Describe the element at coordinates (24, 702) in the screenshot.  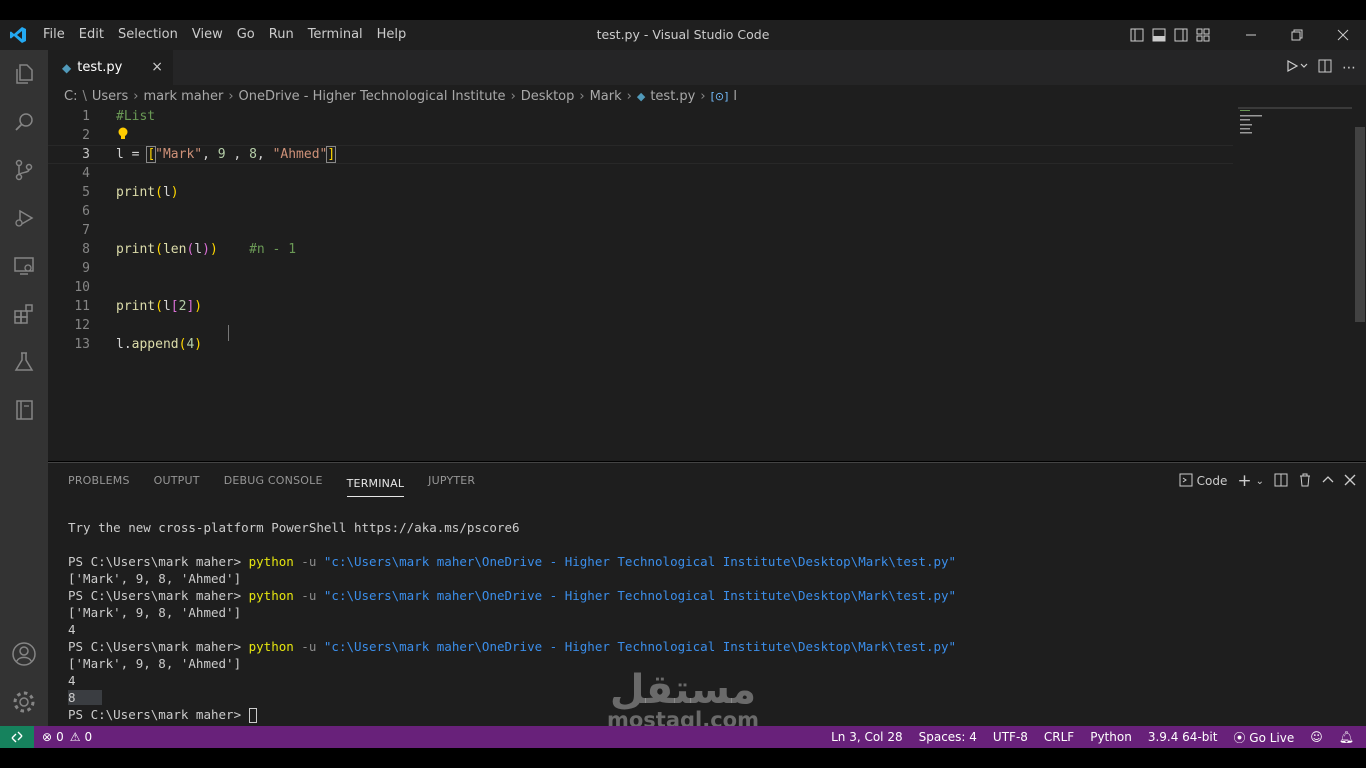
I see `settings-gear-icon` at that location.